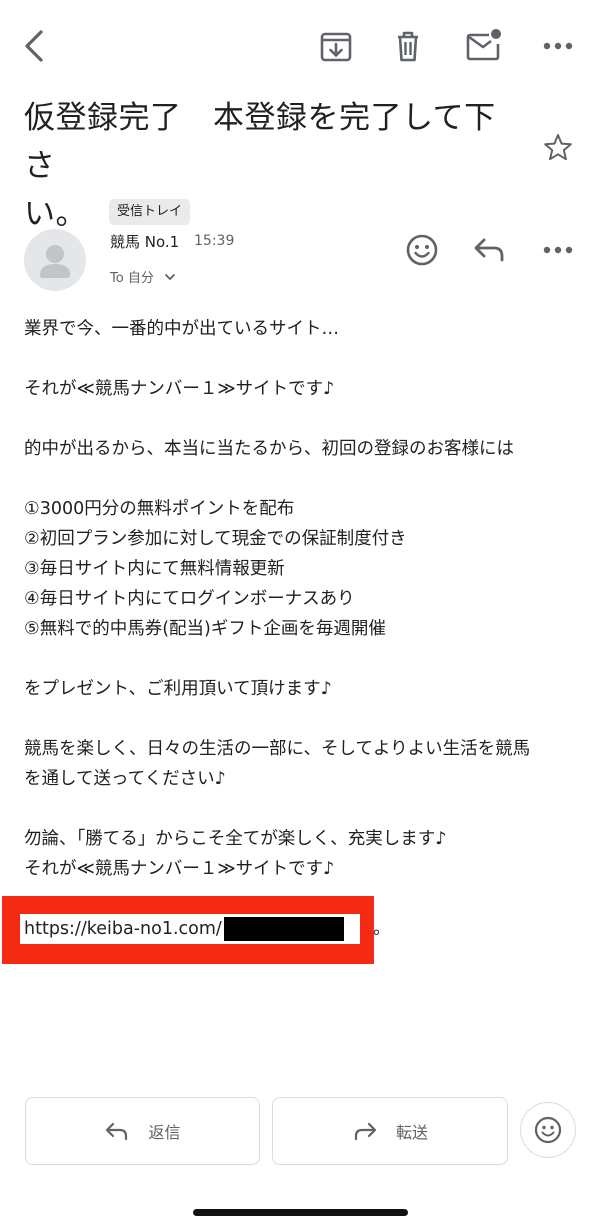 Image resolution: width=600 pixels, height=1229 pixels. I want to click on subject-line-2: い。 受信トレイ, so click(274, 214).